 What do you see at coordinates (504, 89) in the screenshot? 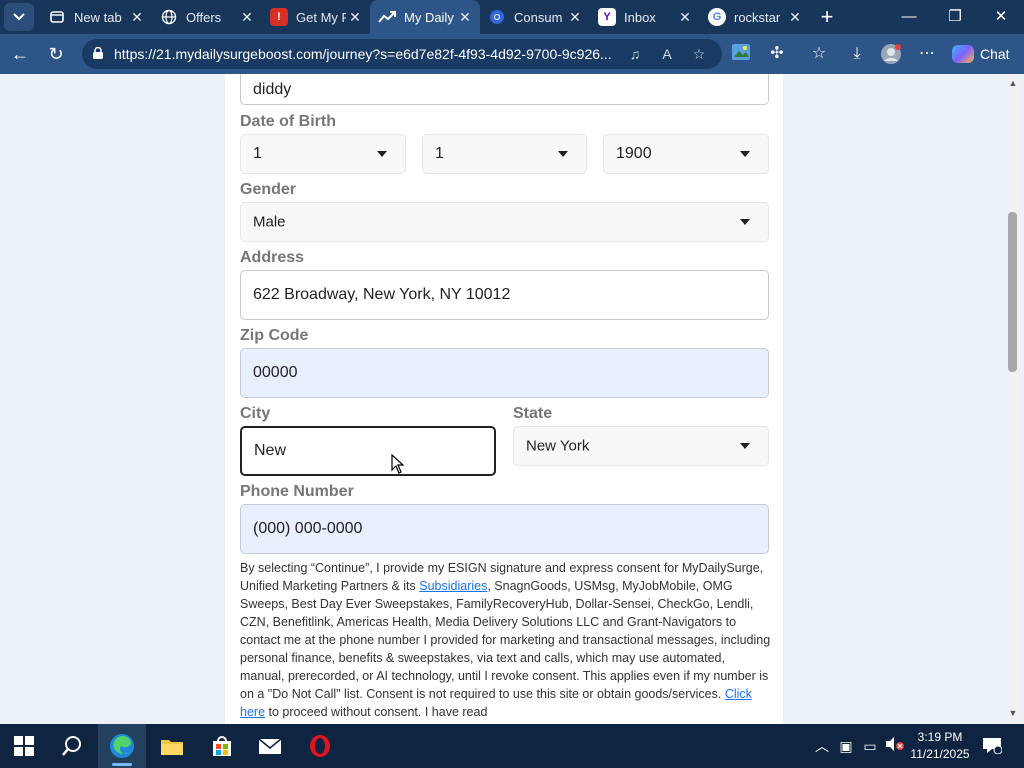
I see `name-input: diddy` at bounding box center [504, 89].